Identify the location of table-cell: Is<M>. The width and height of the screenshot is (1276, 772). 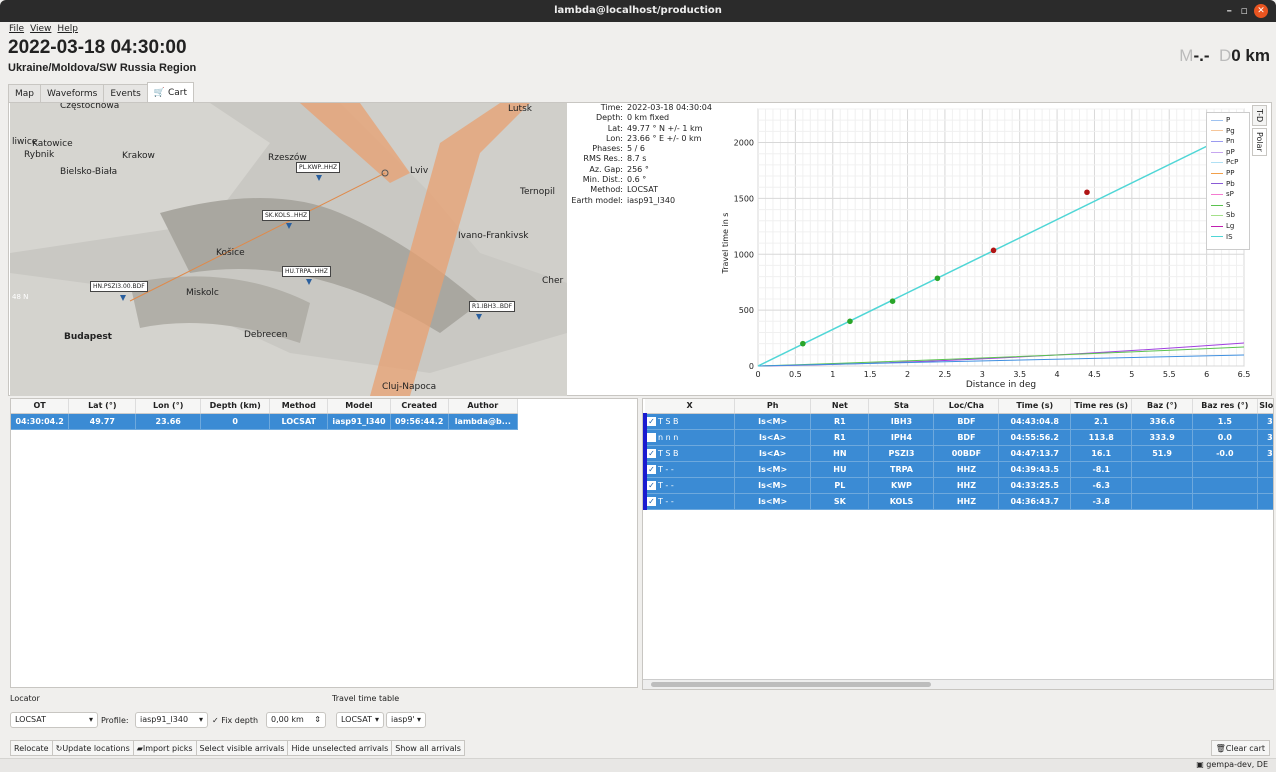
(773, 501).